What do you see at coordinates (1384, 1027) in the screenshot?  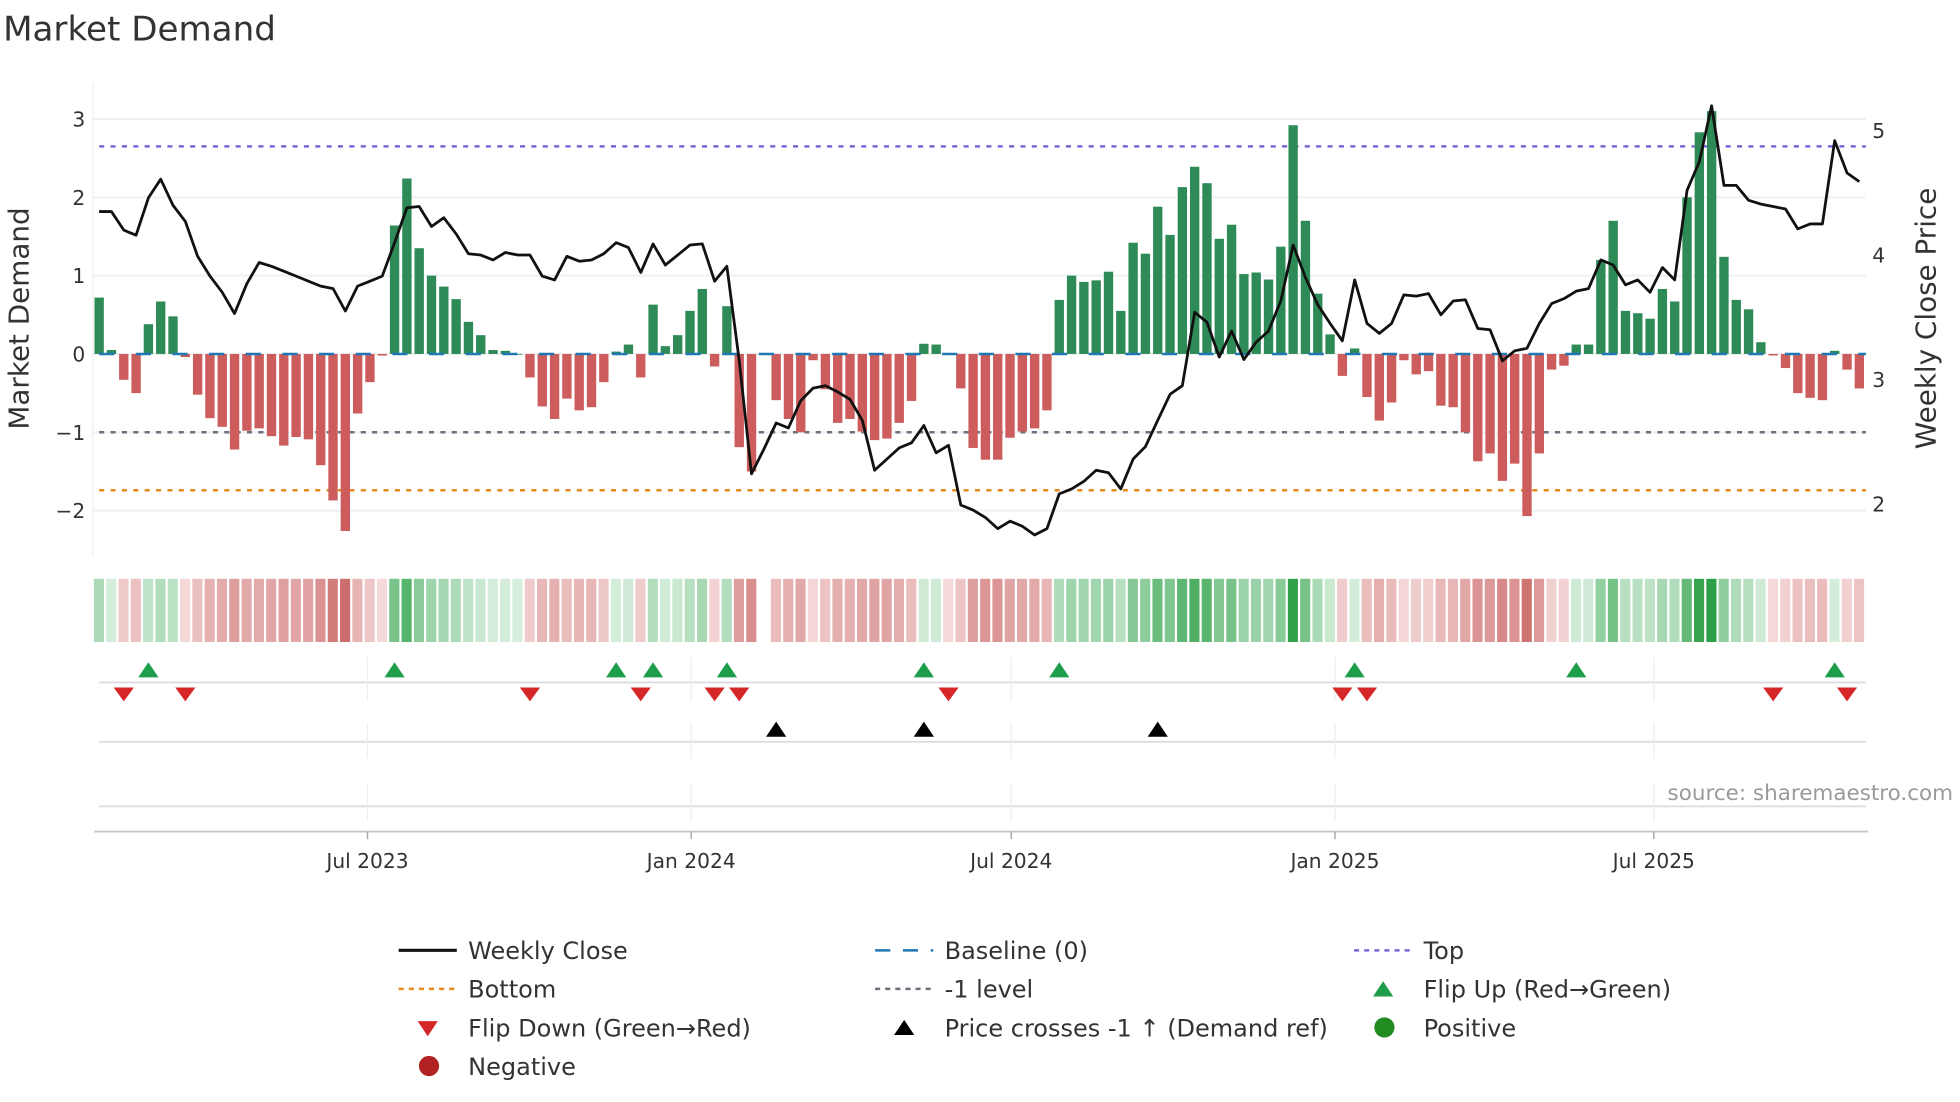 I see `circle-positive-icon` at bounding box center [1384, 1027].